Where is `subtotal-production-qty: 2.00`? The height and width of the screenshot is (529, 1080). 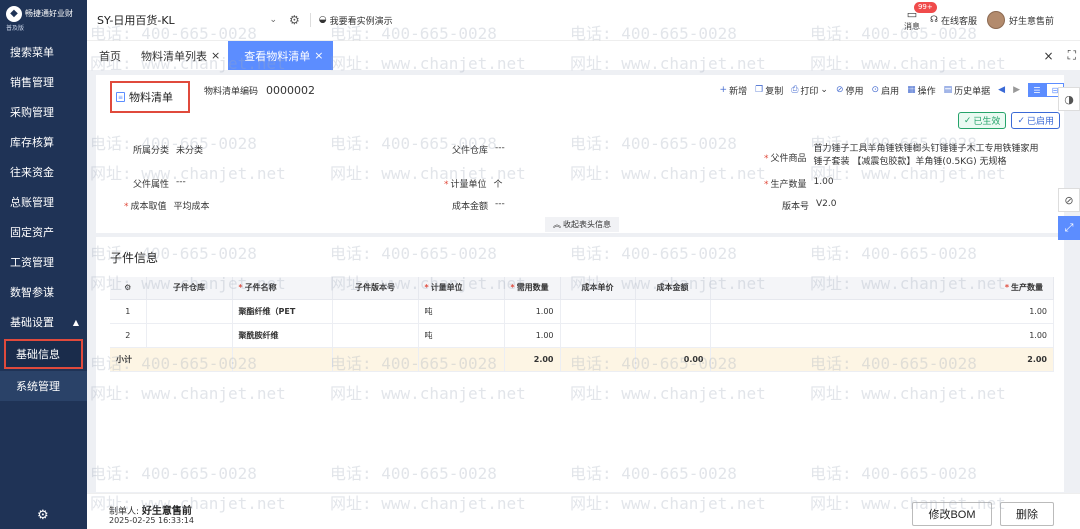 subtotal-production-qty: 2.00 is located at coordinates (882, 359).